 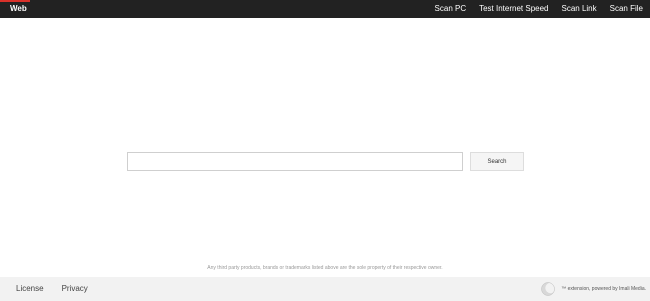 I want to click on license-link: License, so click(x=30, y=289).